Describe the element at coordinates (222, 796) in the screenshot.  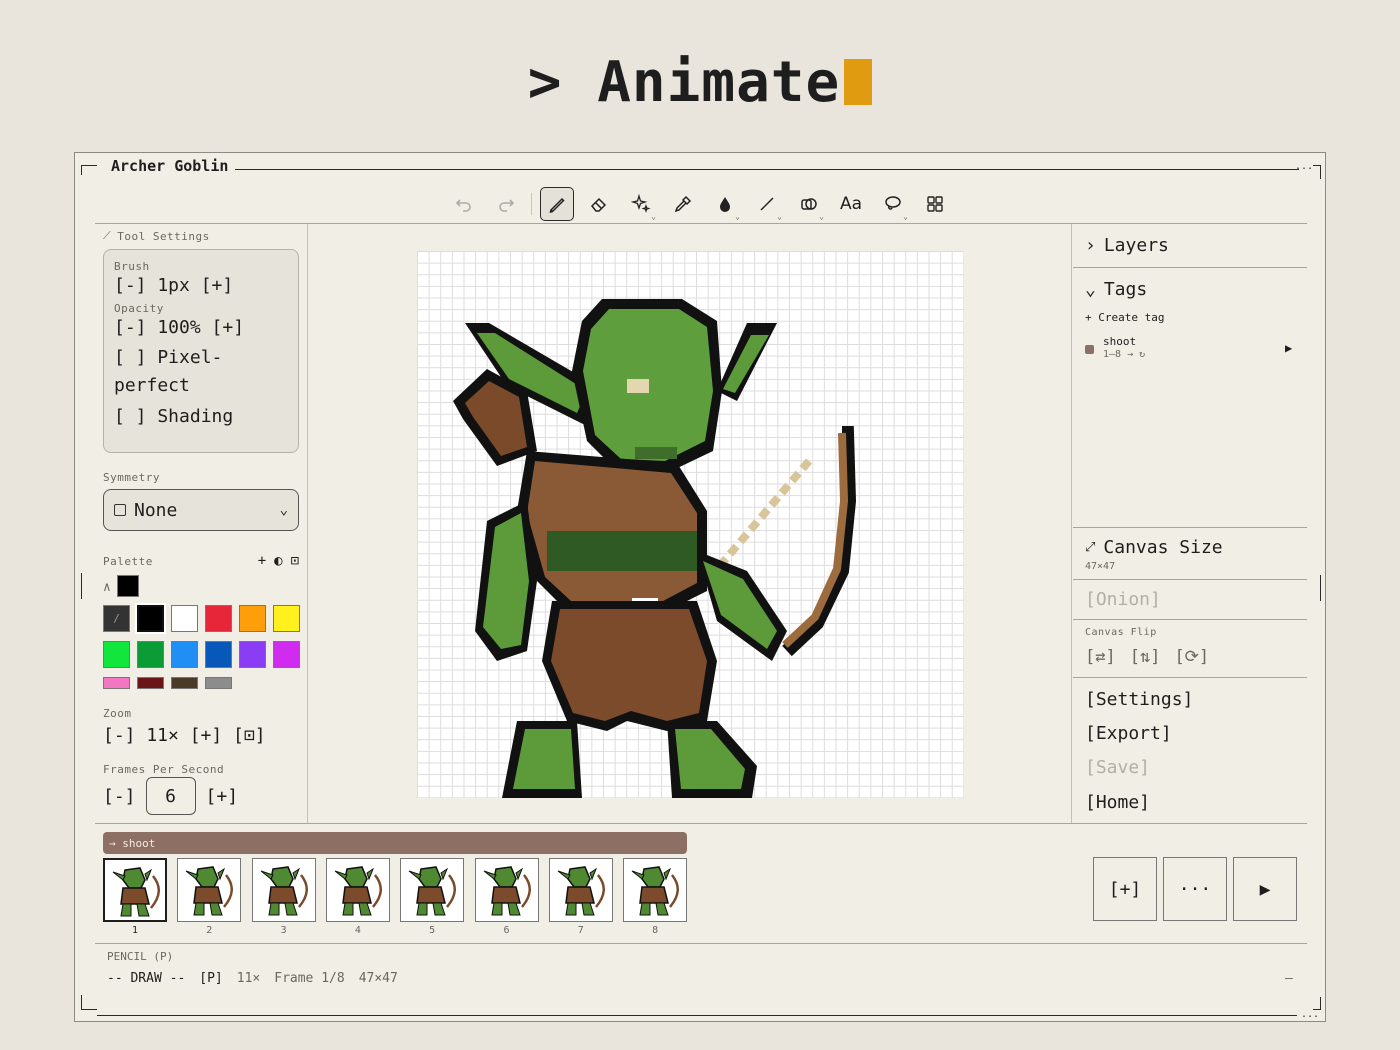
I see `fps-increase-button: [+]` at that location.